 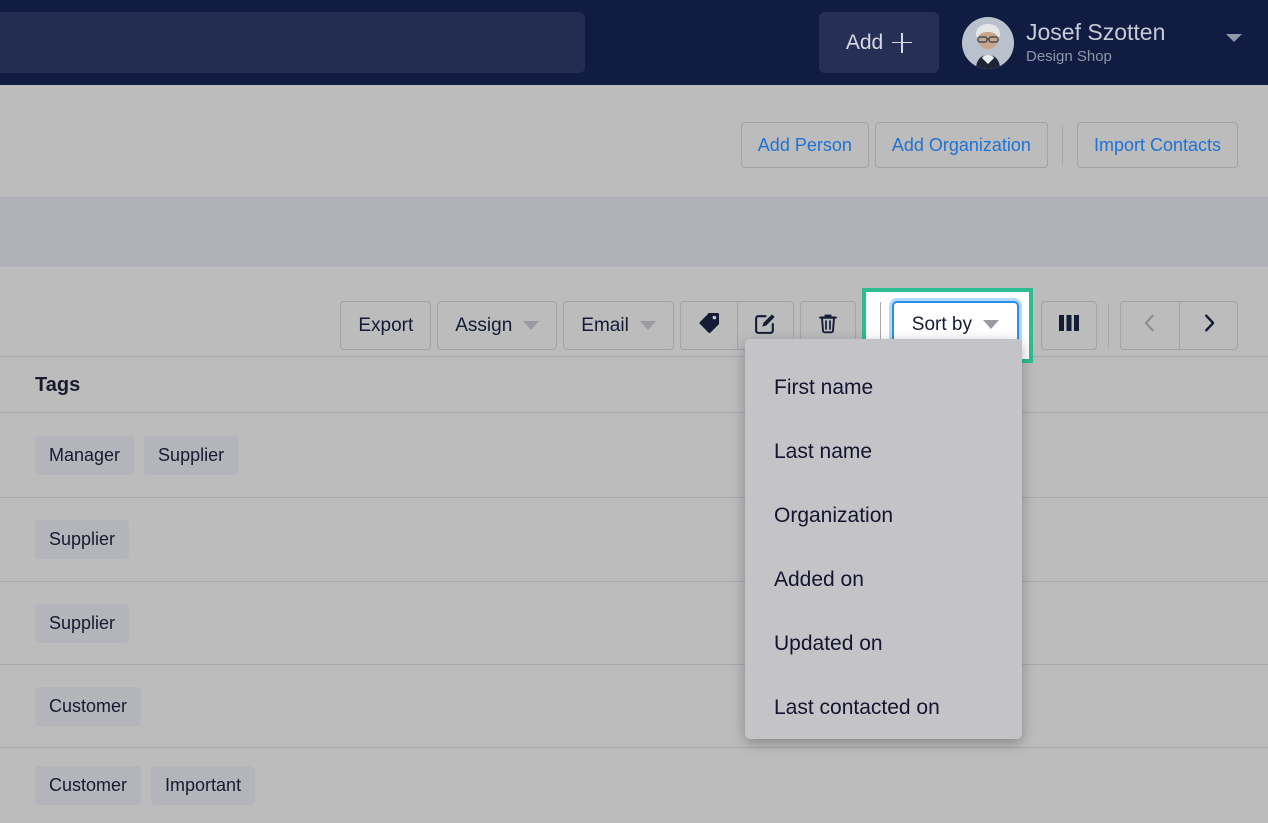 What do you see at coordinates (634, 706) in the screenshot?
I see `table-row: Customer` at bounding box center [634, 706].